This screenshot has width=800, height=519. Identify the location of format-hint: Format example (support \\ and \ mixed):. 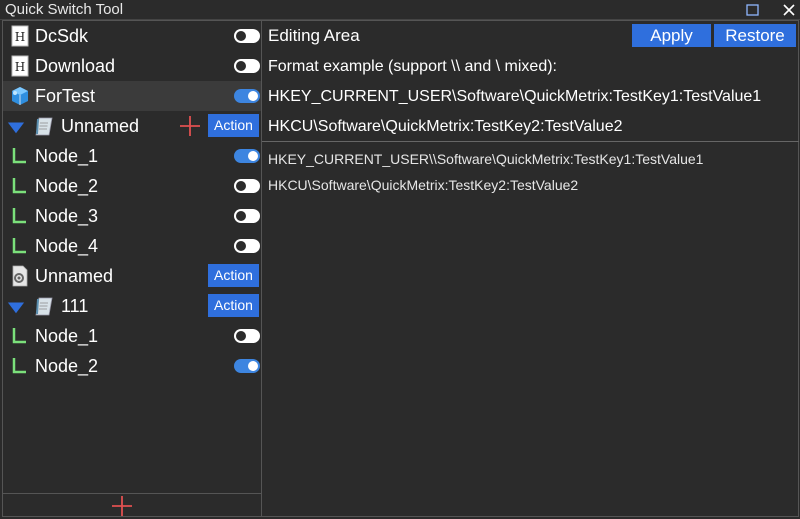
(412, 66).